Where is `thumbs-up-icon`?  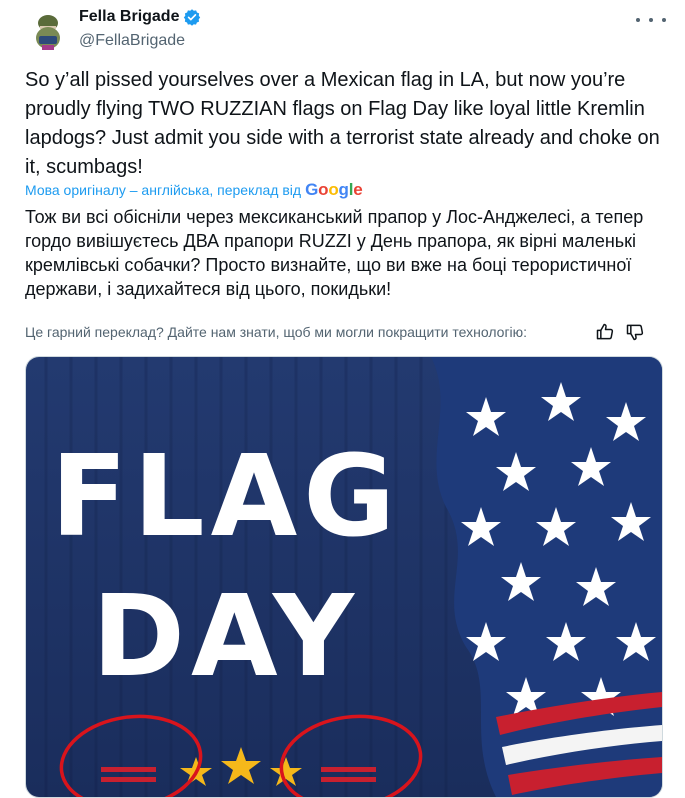
thumbs-up-icon is located at coordinates (605, 332).